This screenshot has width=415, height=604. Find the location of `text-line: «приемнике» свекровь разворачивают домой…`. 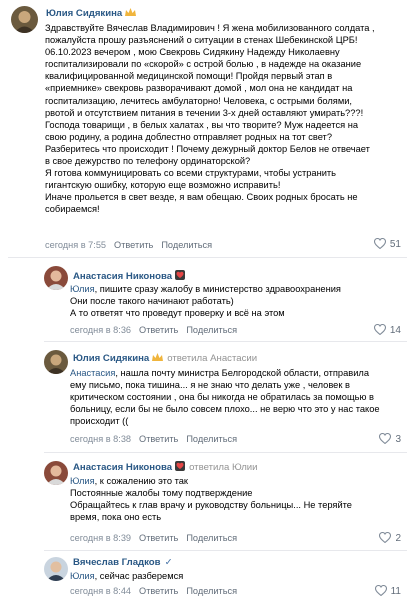

text-line: «приемнике» свекровь разворачивают домой… is located at coordinates (199, 88).